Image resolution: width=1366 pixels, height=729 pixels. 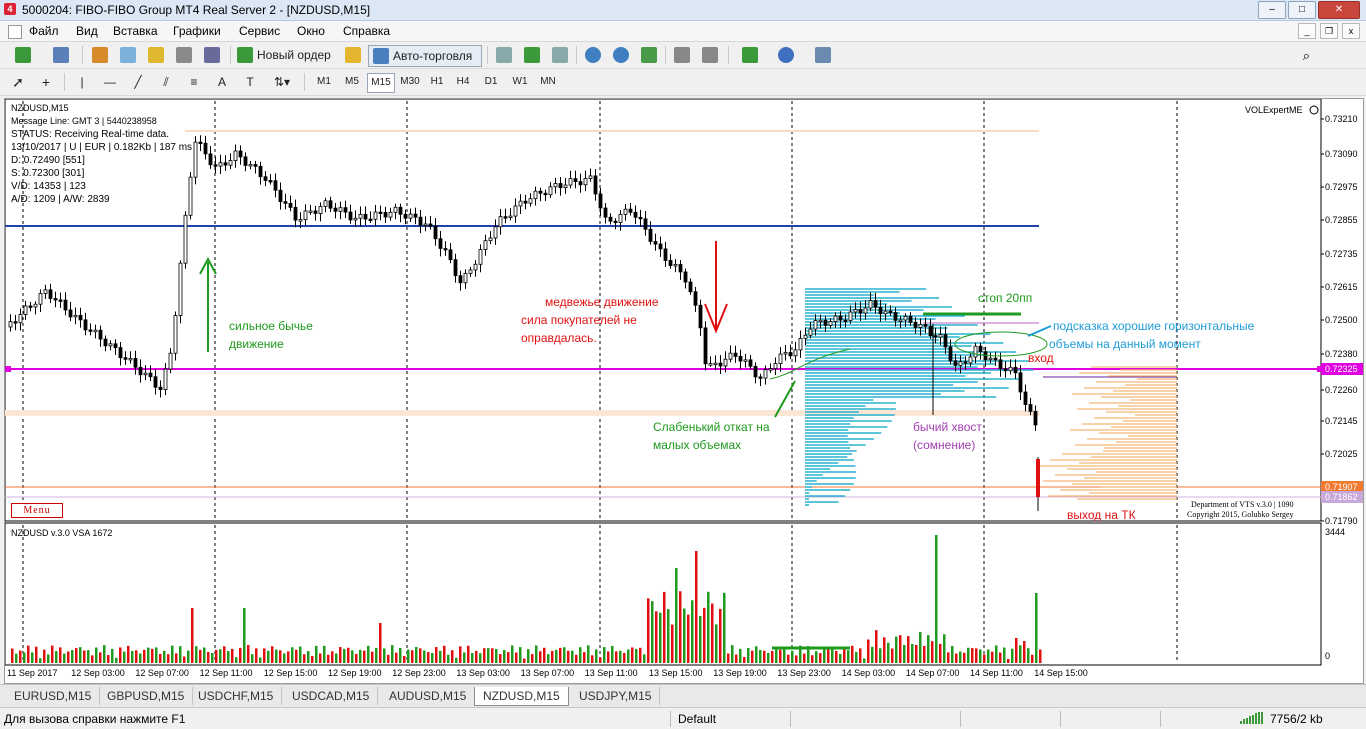 What do you see at coordinates (548, 82) in the screenshot?
I see `tf-mn: MN` at bounding box center [548, 82].